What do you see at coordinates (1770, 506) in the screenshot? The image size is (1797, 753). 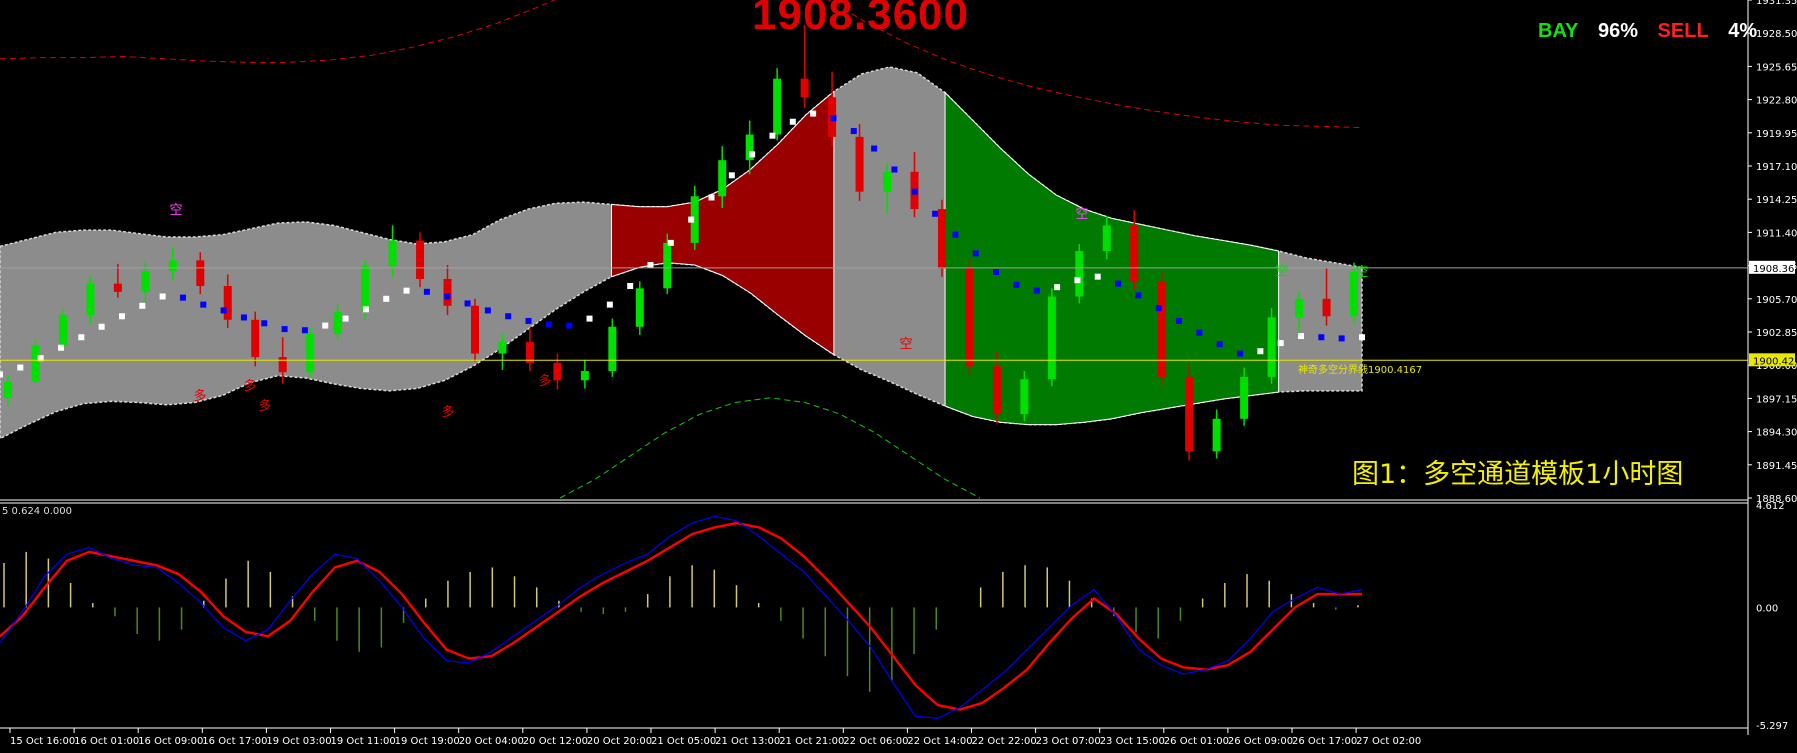 I see `osc-tick-label: 4.612` at bounding box center [1770, 506].